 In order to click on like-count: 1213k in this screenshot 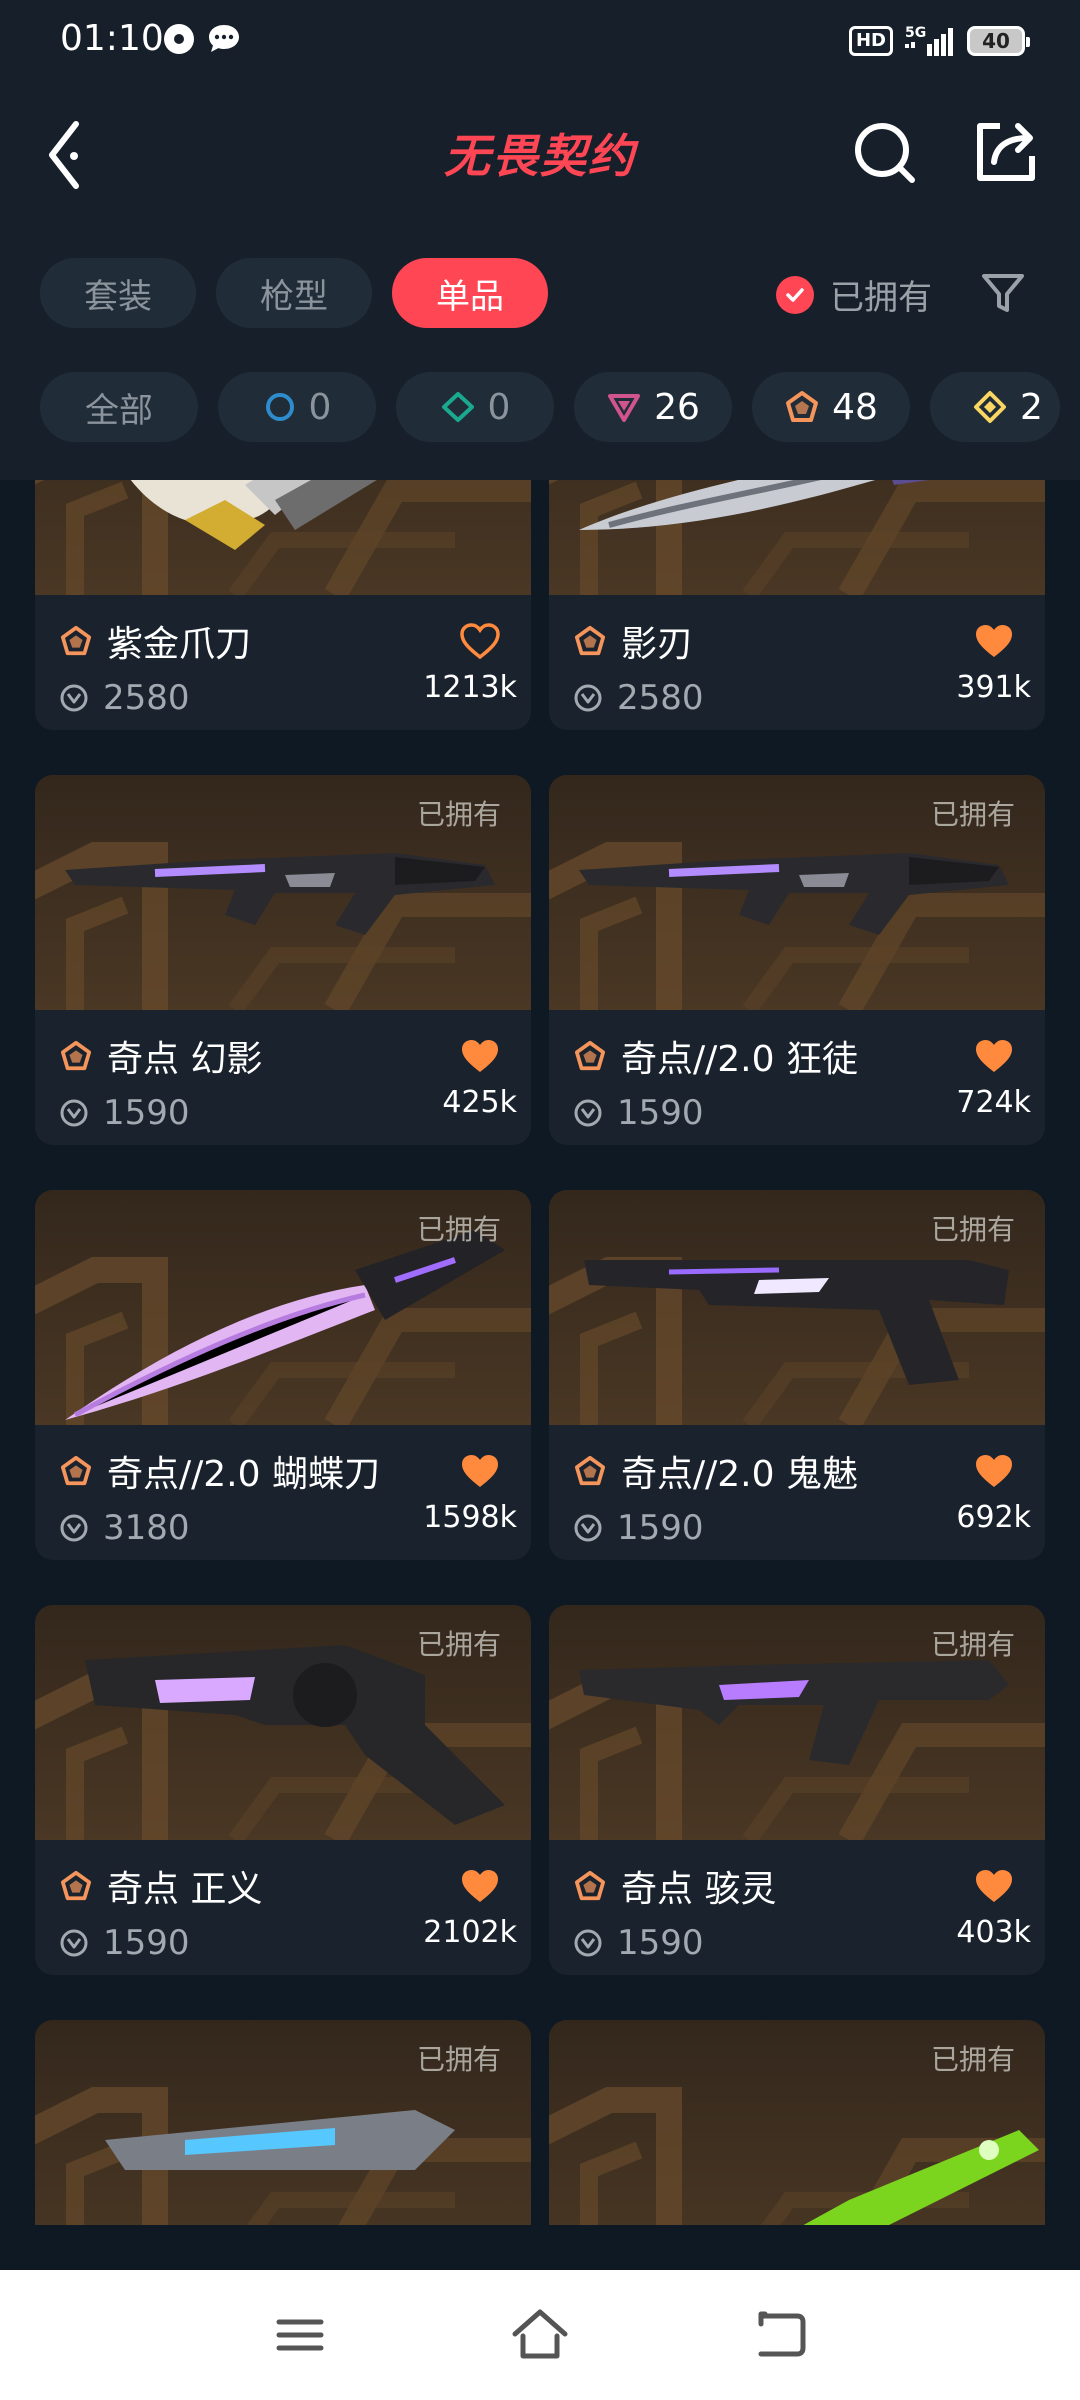, I will do `click(470, 687)`.